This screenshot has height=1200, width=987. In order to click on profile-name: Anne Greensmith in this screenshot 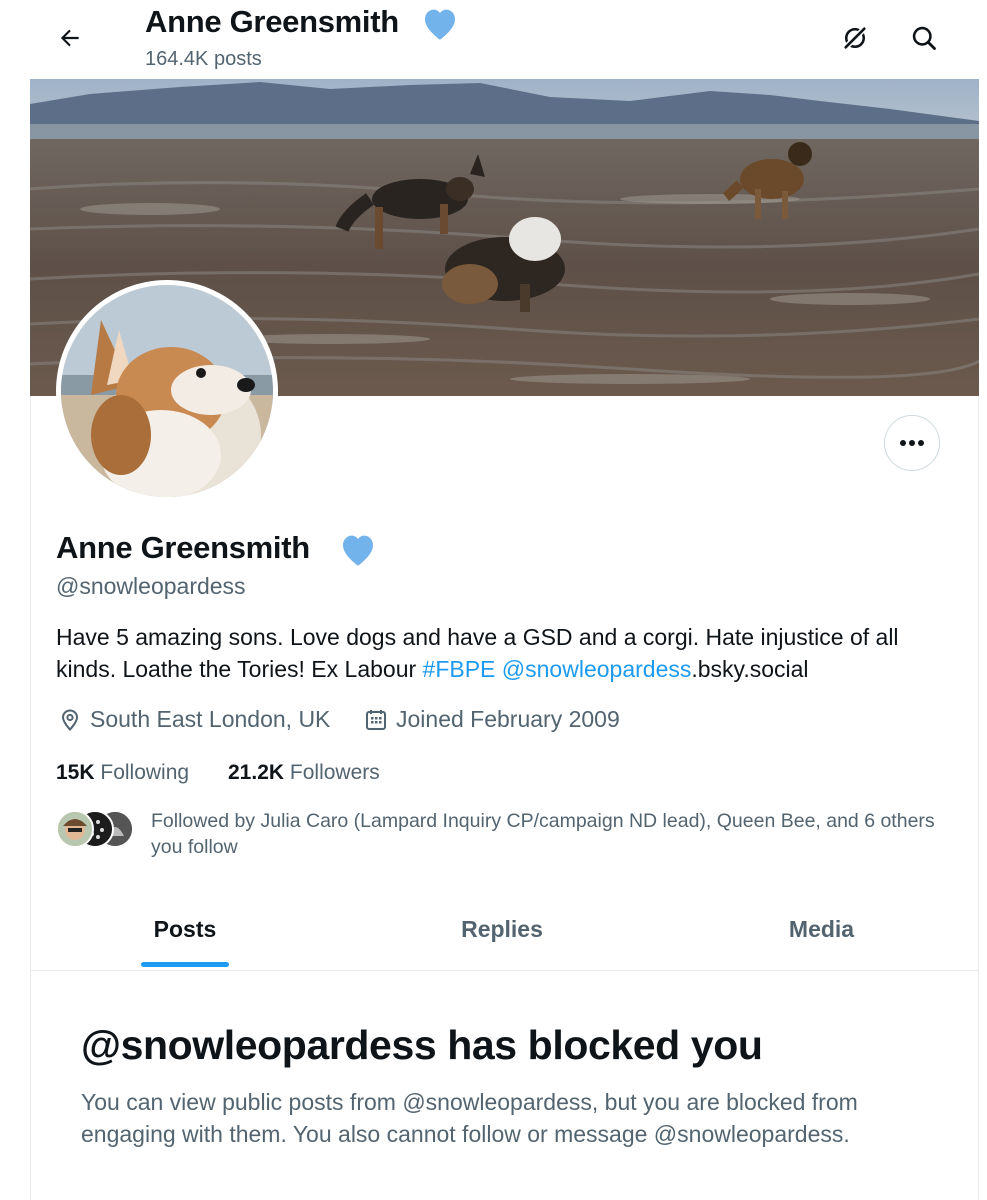, I will do `click(183, 547)`.